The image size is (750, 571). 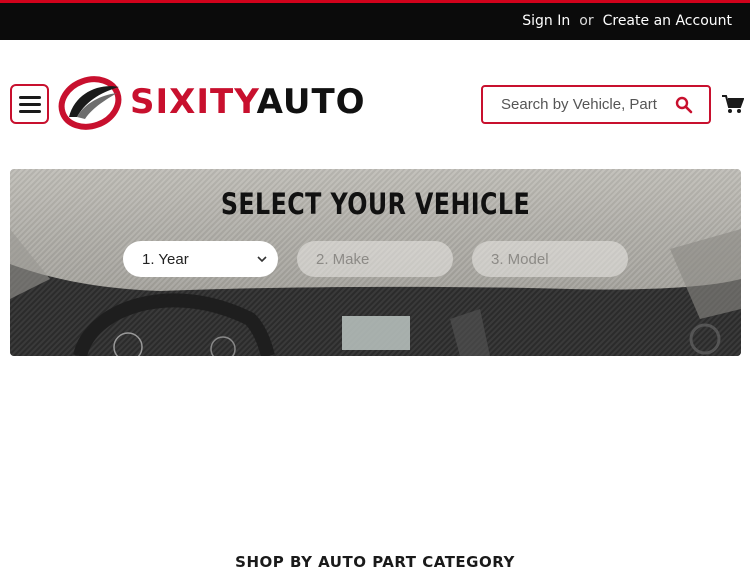 What do you see at coordinates (733, 104) in the screenshot?
I see `cart-icon` at bounding box center [733, 104].